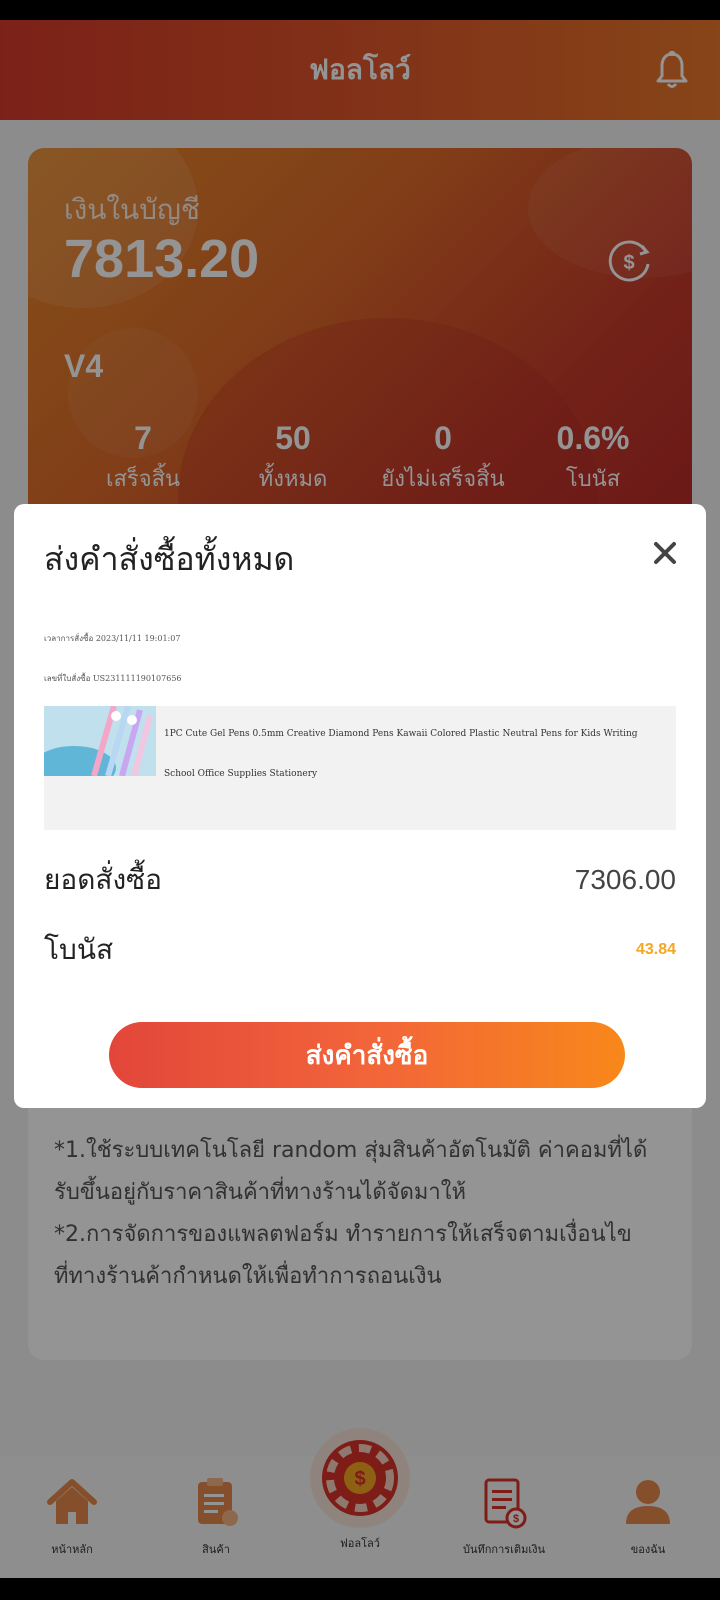 Image resolution: width=720 pixels, height=1600 pixels. I want to click on order-amount-label: ยอดสั่งซื้อ, so click(103, 879).